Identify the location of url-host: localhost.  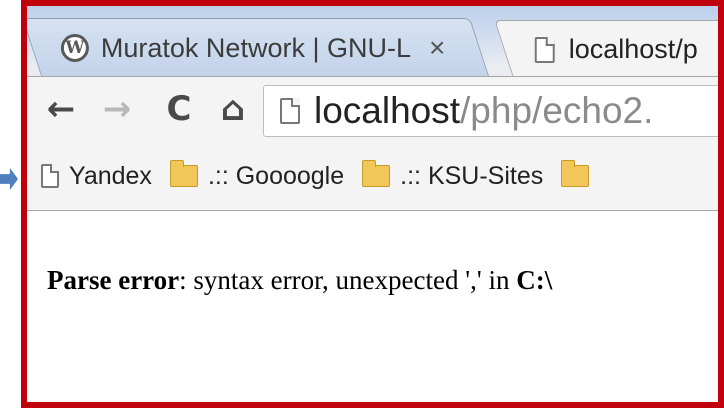
(387, 110).